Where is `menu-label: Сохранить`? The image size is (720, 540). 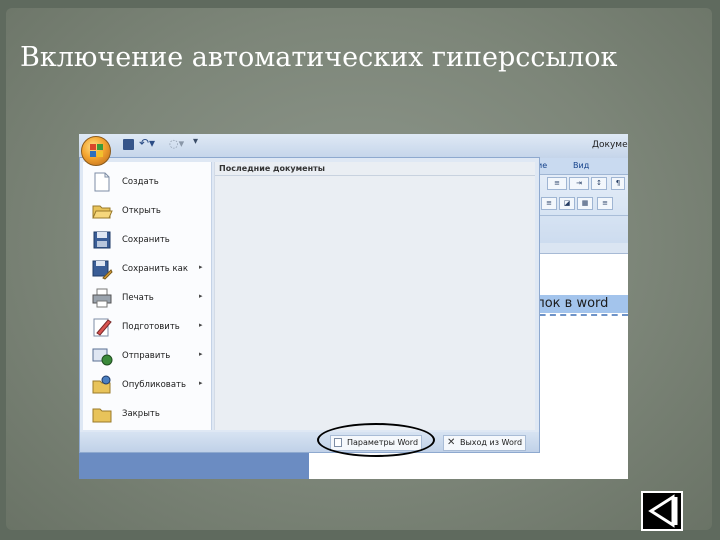
menu-label: Сохранить is located at coordinates (146, 240).